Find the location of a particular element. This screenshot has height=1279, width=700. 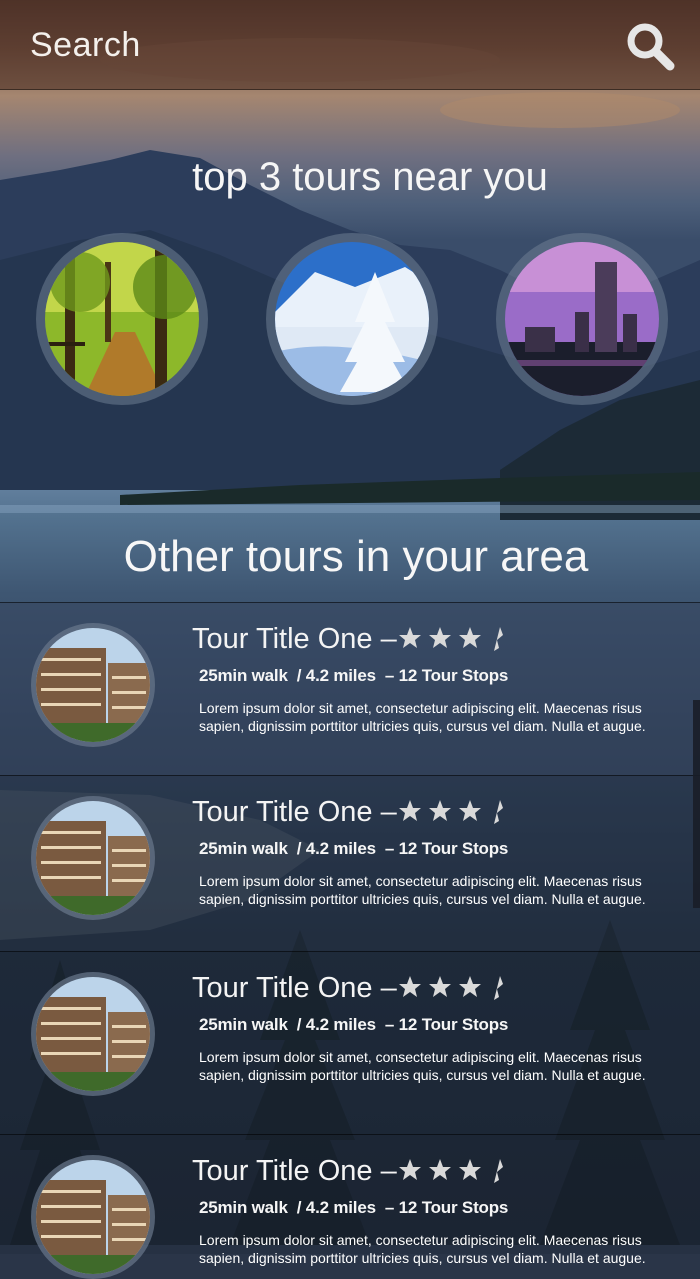

search-icon is located at coordinates (651, 47).